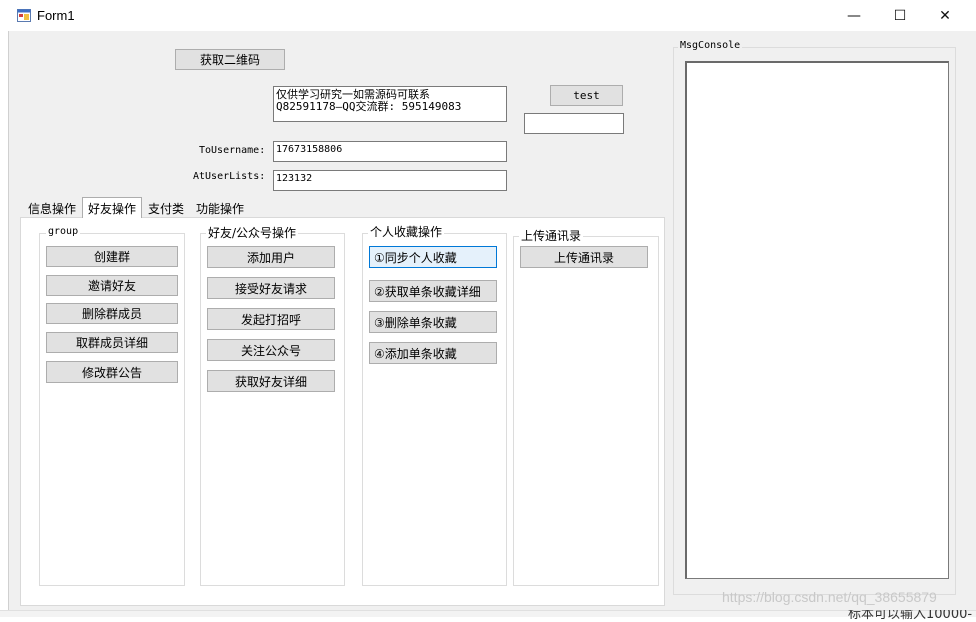 This screenshot has width=976, height=622. I want to click on minimize-icon: —, so click(854, 15).